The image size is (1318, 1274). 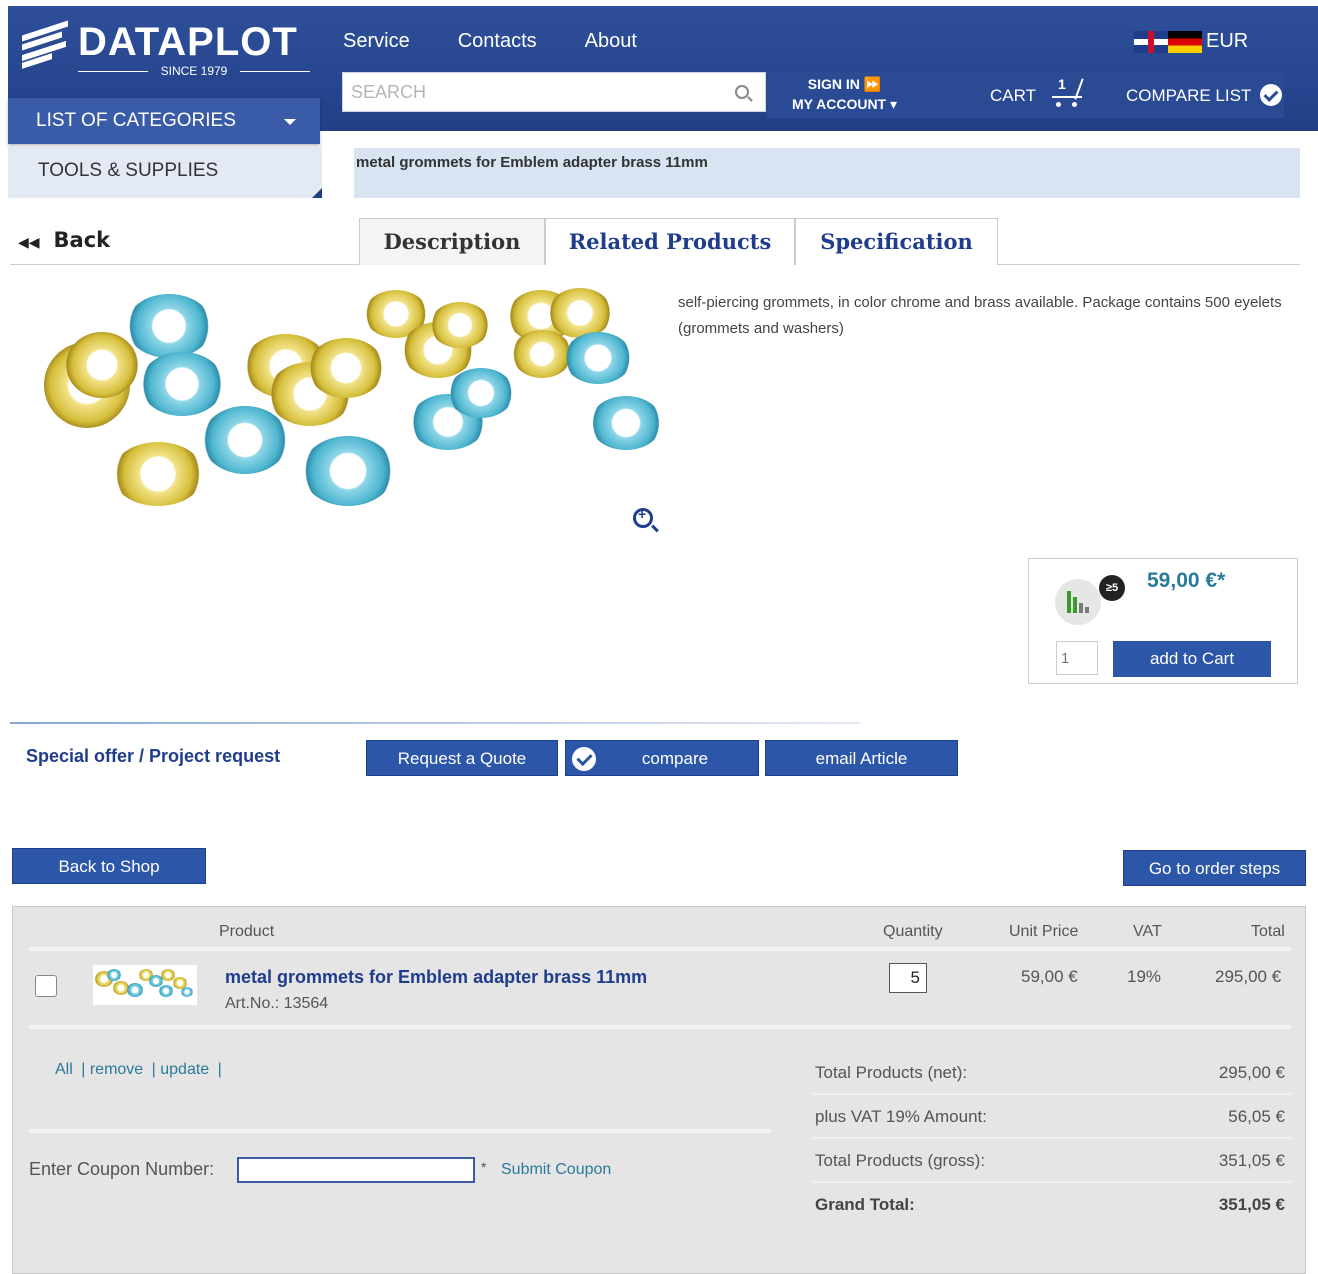 What do you see at coordinates (1185, 42) in the screenshot?
I see `flag-de-icon` at bounding box center [1185, 42].